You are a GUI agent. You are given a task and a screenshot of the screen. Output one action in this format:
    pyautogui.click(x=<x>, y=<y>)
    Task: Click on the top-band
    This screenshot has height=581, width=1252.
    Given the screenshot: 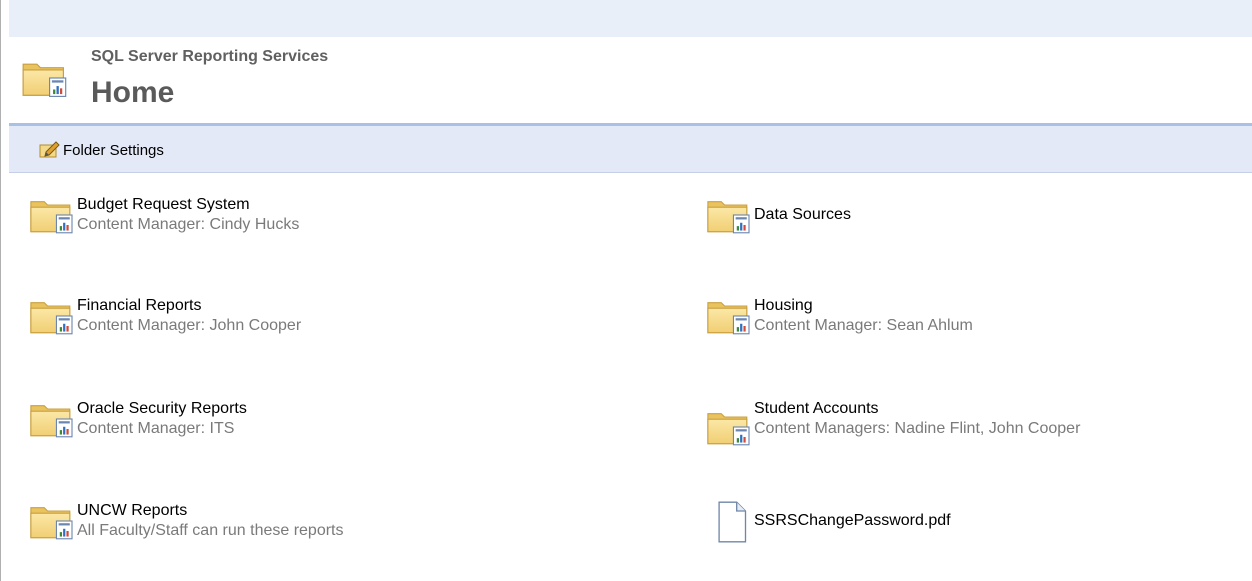 What is the action you would take?
    pyautogui.click(x=630, y=18)
    